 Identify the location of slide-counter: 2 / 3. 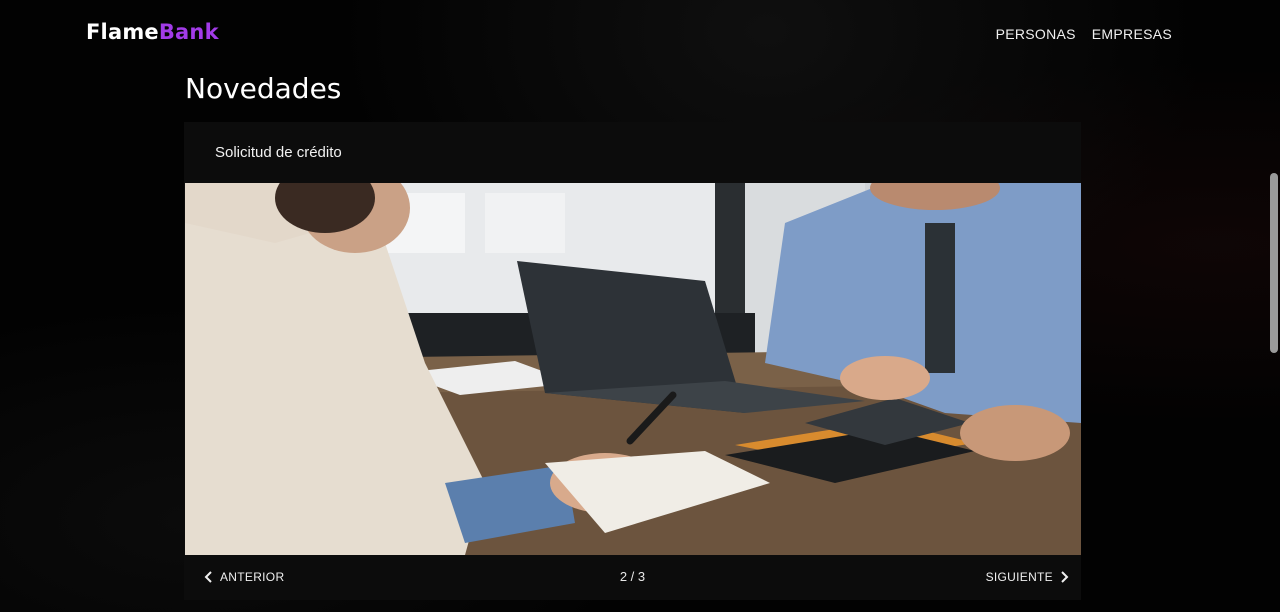
(632, 576).